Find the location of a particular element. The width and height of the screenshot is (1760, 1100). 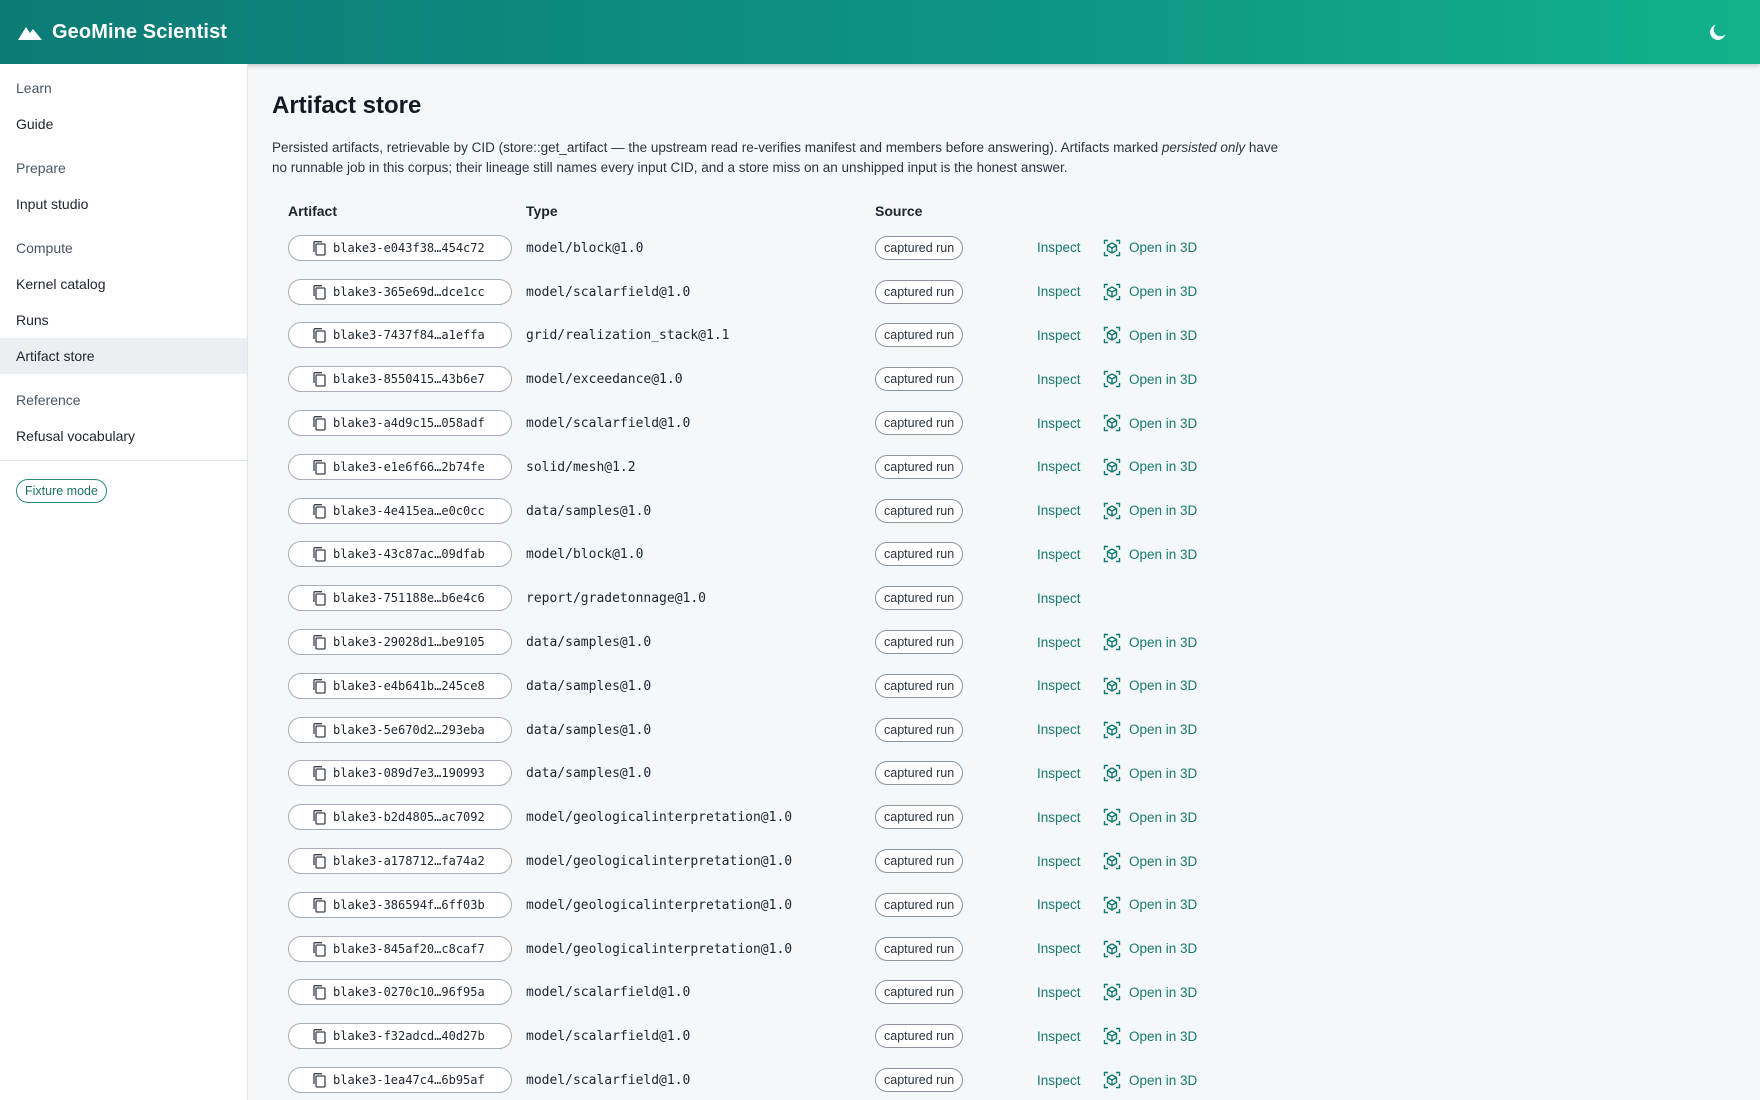

type-cell: model/geologicalinterpretation@1.0 is located at coordinates (700, 949).